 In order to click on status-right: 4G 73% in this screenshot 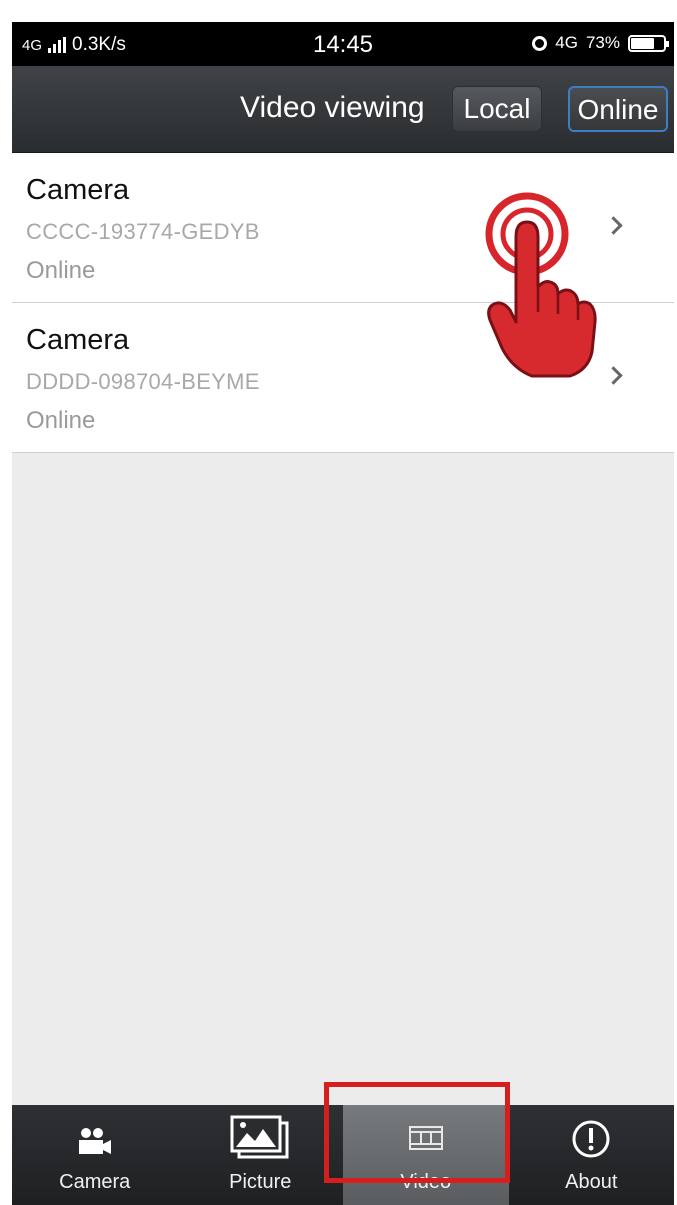, I will do `click(600, 43)`.